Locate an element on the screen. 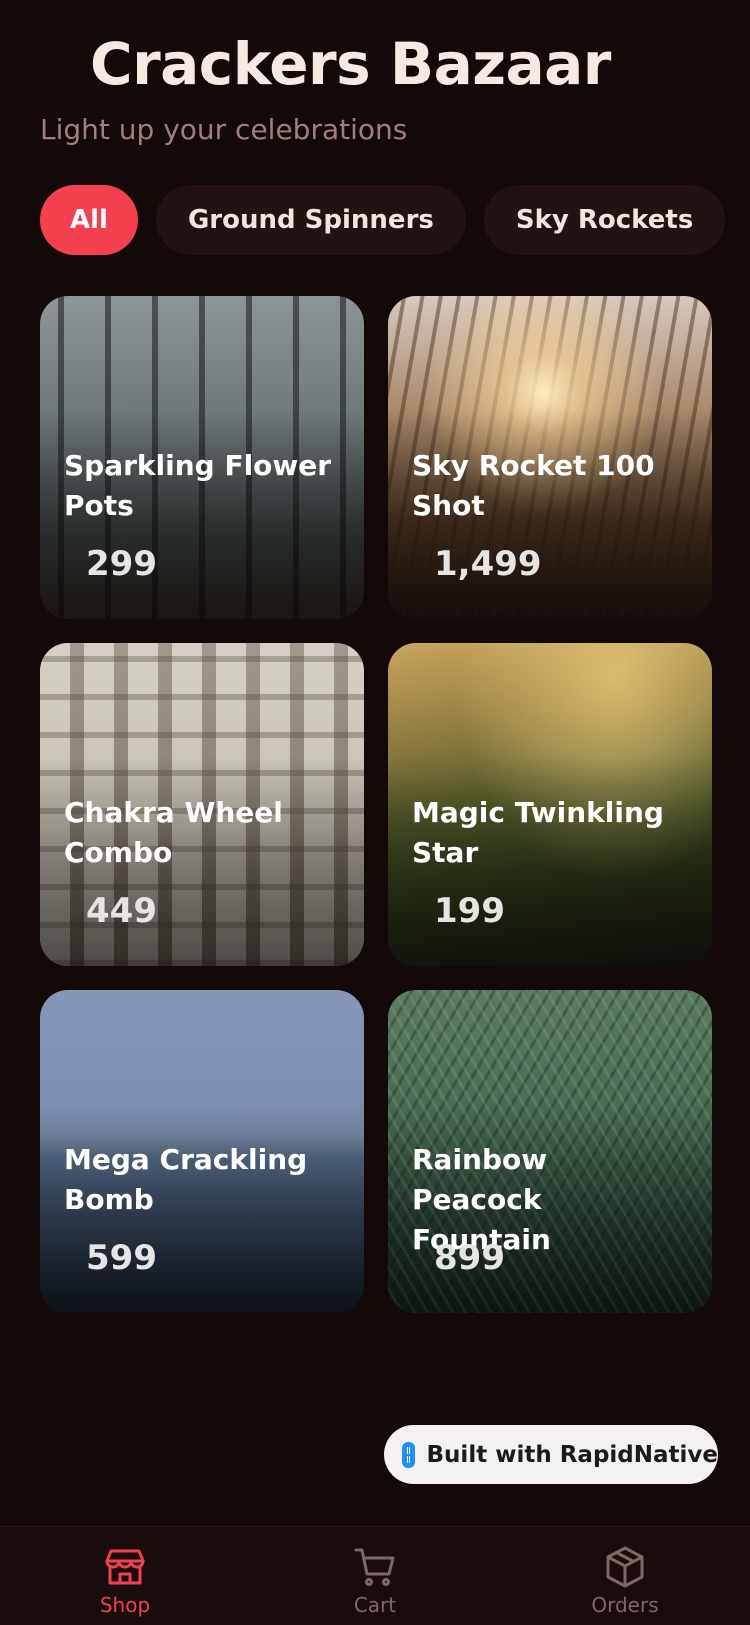 The width and height of the screenshot is (750, 1625). category-chip-sky-rockets: Sky Rockets is located at coordinates (604, 220).